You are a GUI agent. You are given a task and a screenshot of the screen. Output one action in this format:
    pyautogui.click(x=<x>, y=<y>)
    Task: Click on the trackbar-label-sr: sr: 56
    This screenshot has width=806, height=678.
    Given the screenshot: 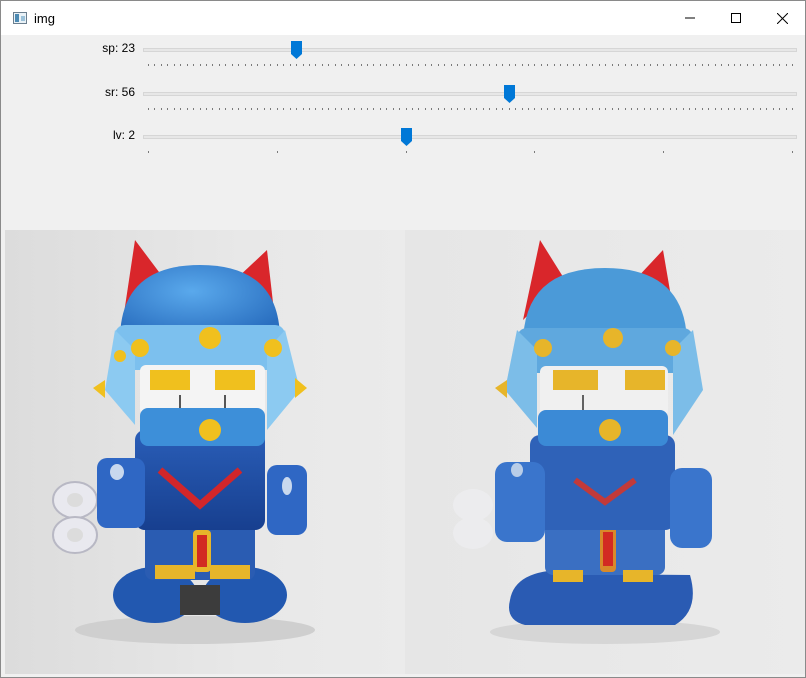 What is the action you would take?
    pyautogui.click(x=119, y=92)
    